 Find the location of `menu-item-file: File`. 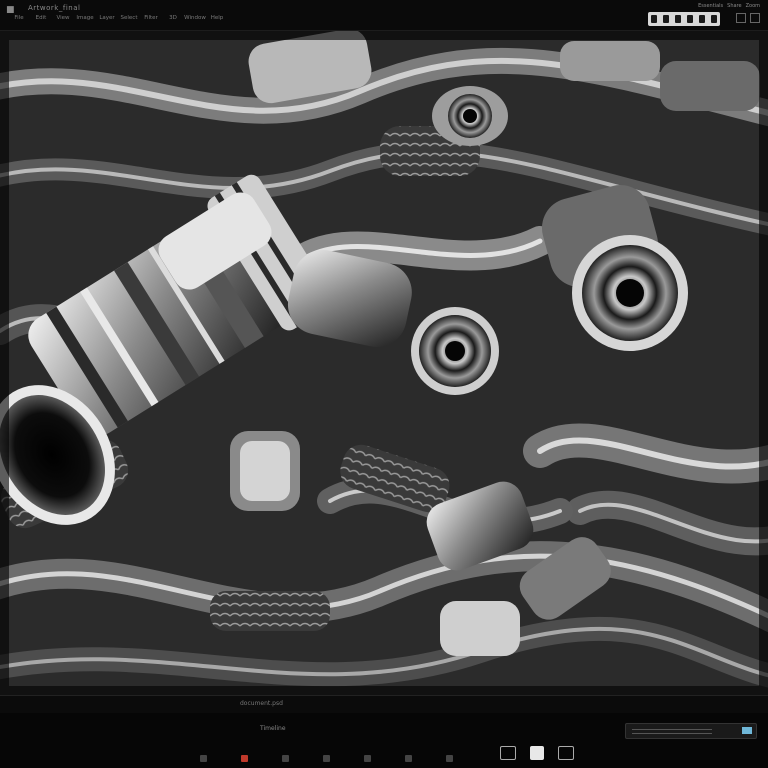

menu-item-file: File is located at coordinates (19, 18).